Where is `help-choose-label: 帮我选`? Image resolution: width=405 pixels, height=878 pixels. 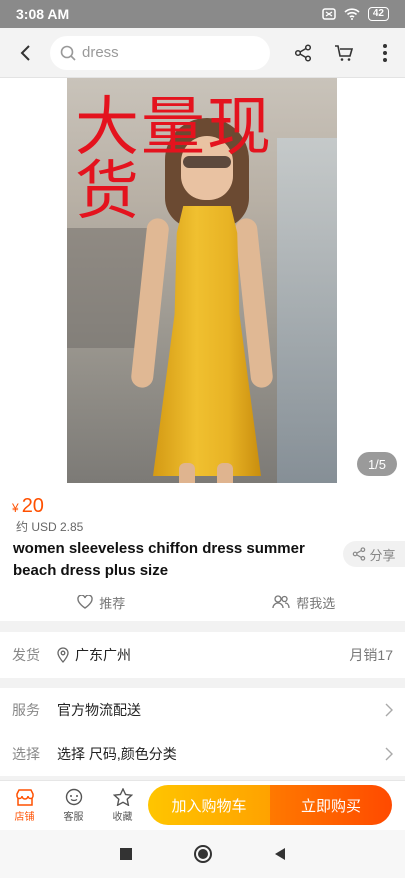 help-choose-label: 帮我选 is located at coordinates (316, 603).